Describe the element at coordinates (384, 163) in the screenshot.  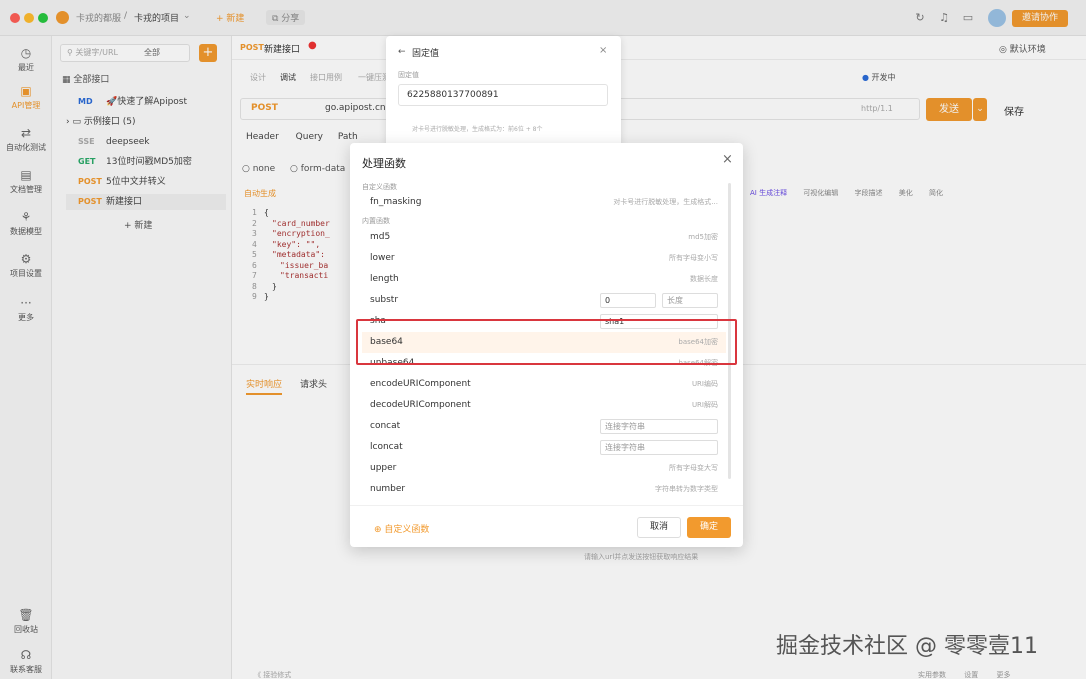
I see `modal-title: 处理函数` at that location.